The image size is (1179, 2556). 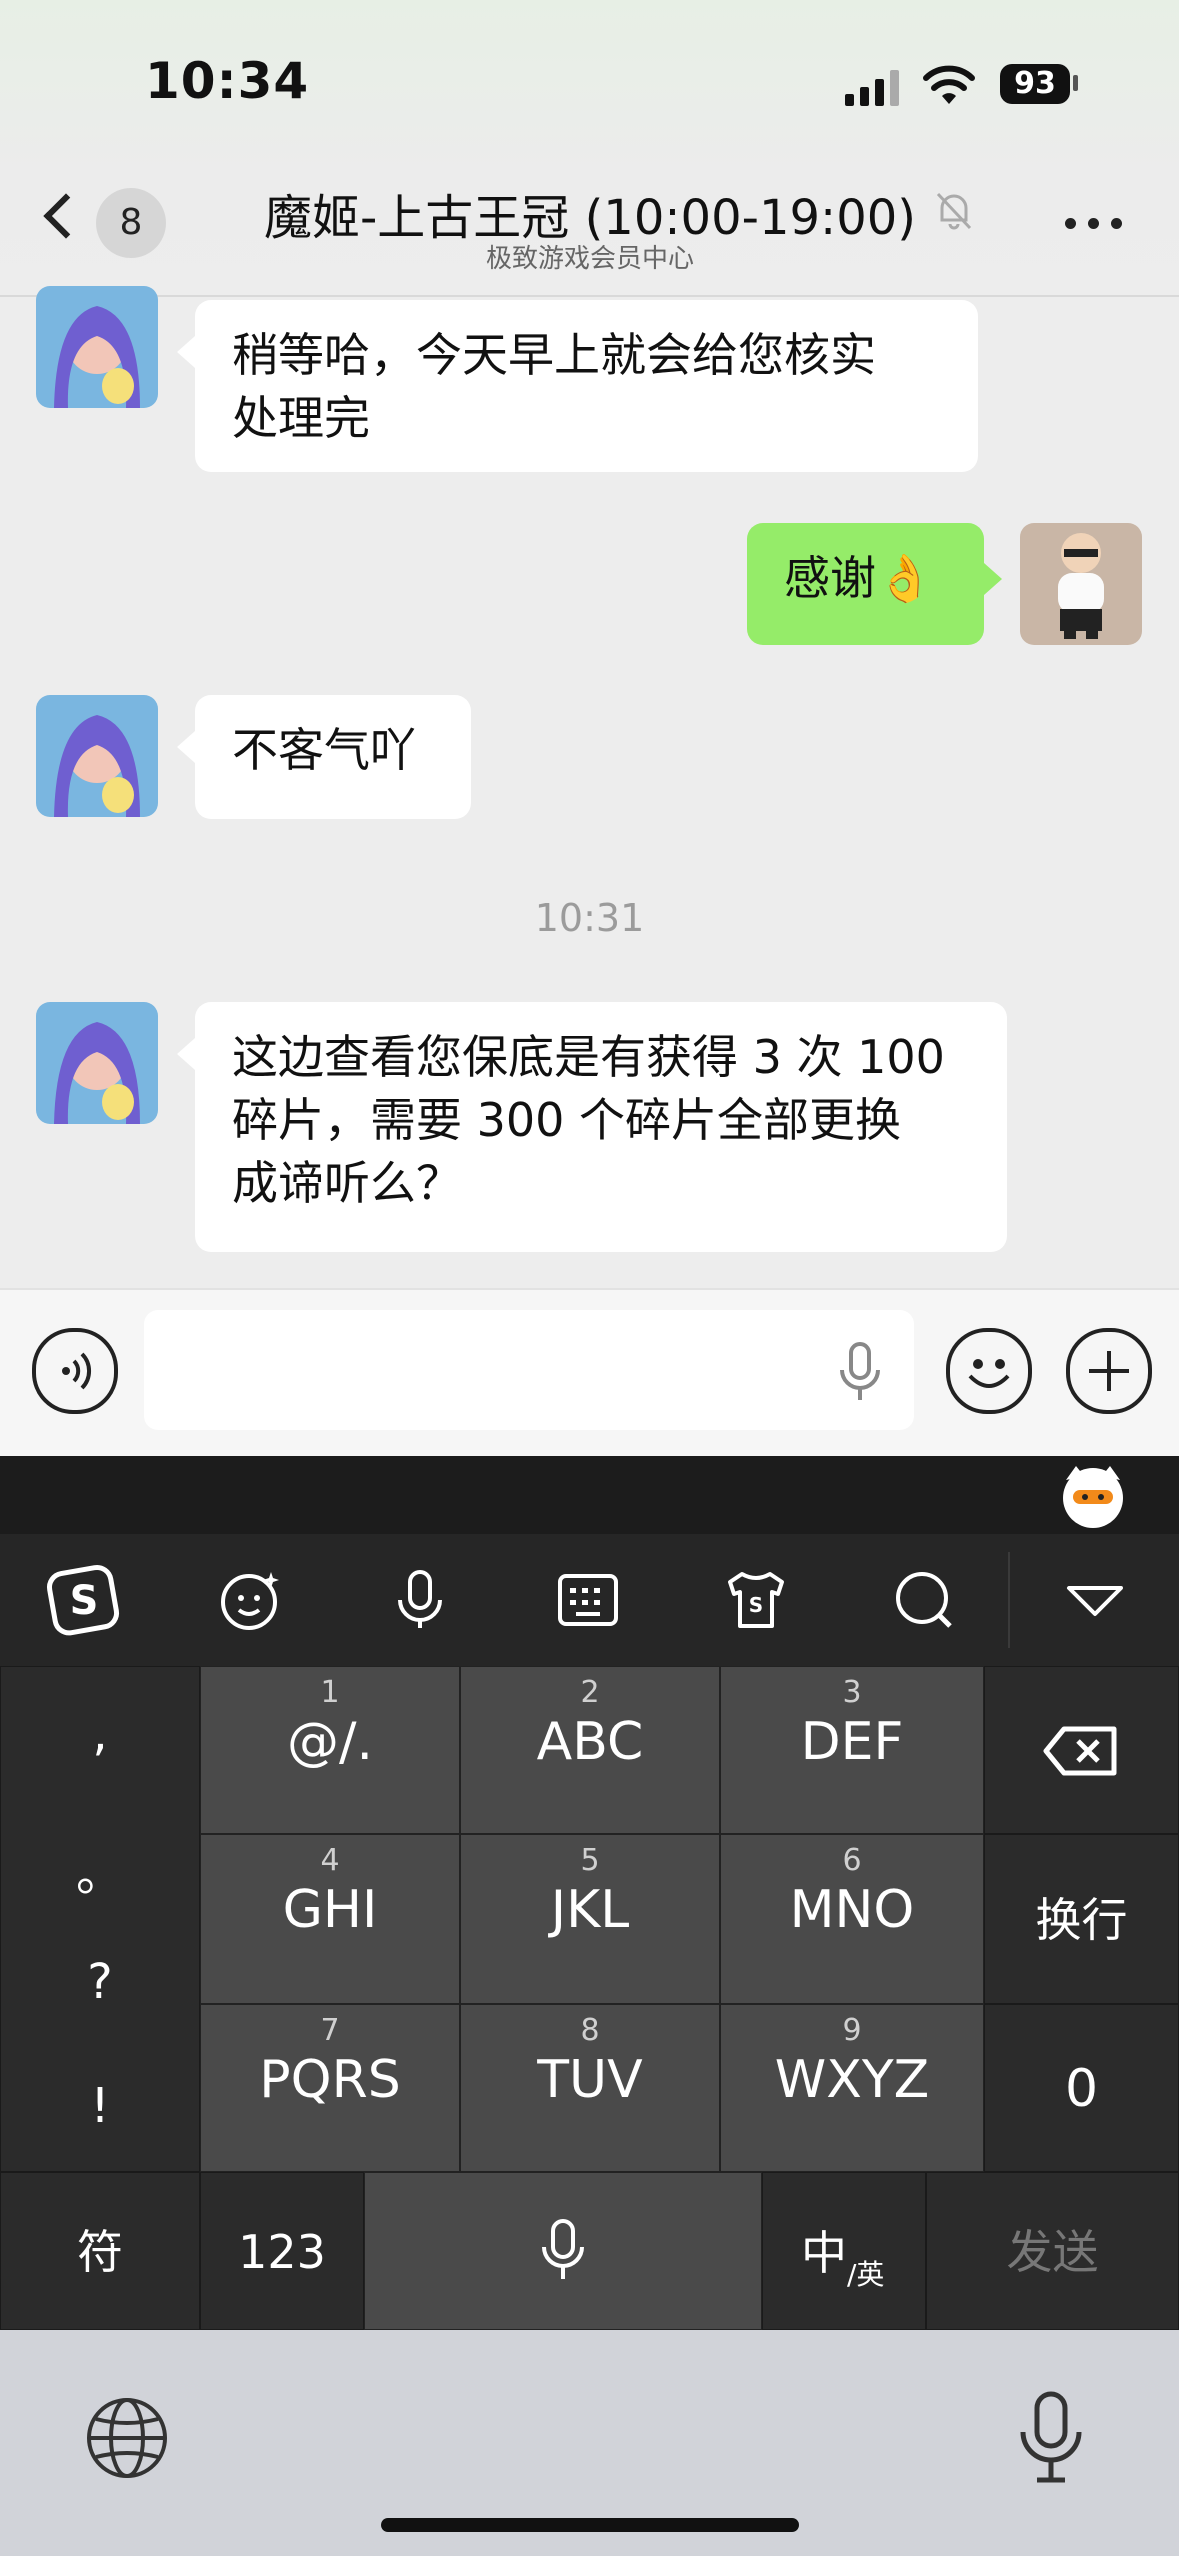 I want to click on chat-subtitle: 极致游戏会员中心, so click(x=589, y=259).